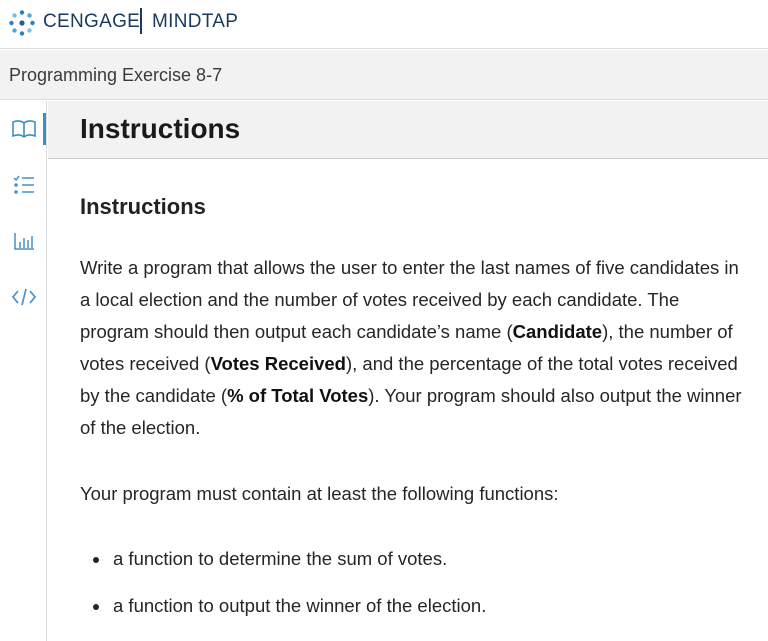 The image size is (768, 641). I want to click on sidebar-item-results, so click(23, 241).